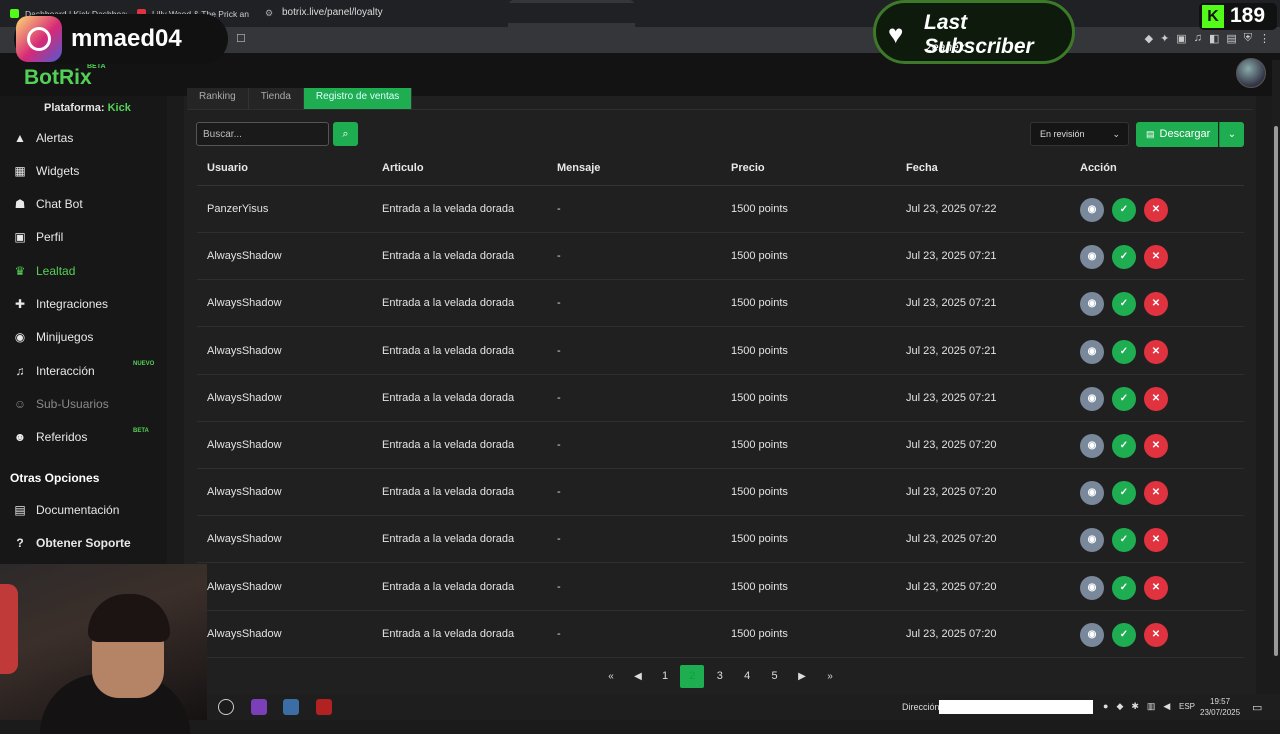 This screenshot has height=734, width=1280. I want to click on discord-icon, so click(259, 707).